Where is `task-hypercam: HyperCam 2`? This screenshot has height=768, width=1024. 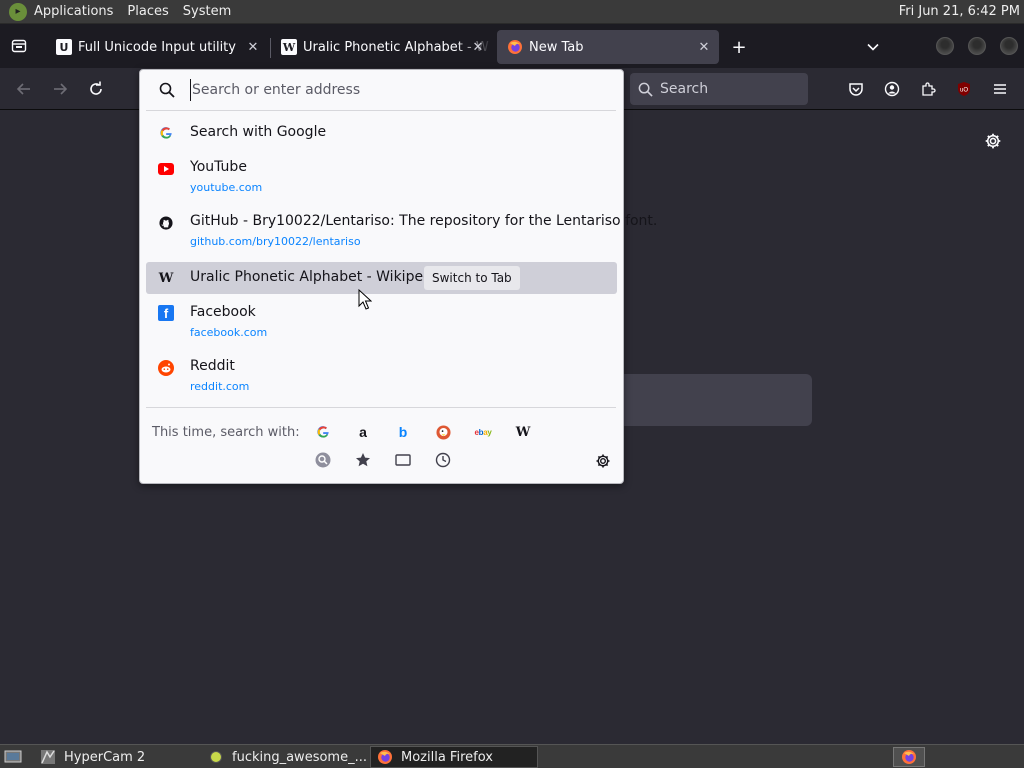 task-hypercam: HyperCam 2 is located at coordinates (117, 757).